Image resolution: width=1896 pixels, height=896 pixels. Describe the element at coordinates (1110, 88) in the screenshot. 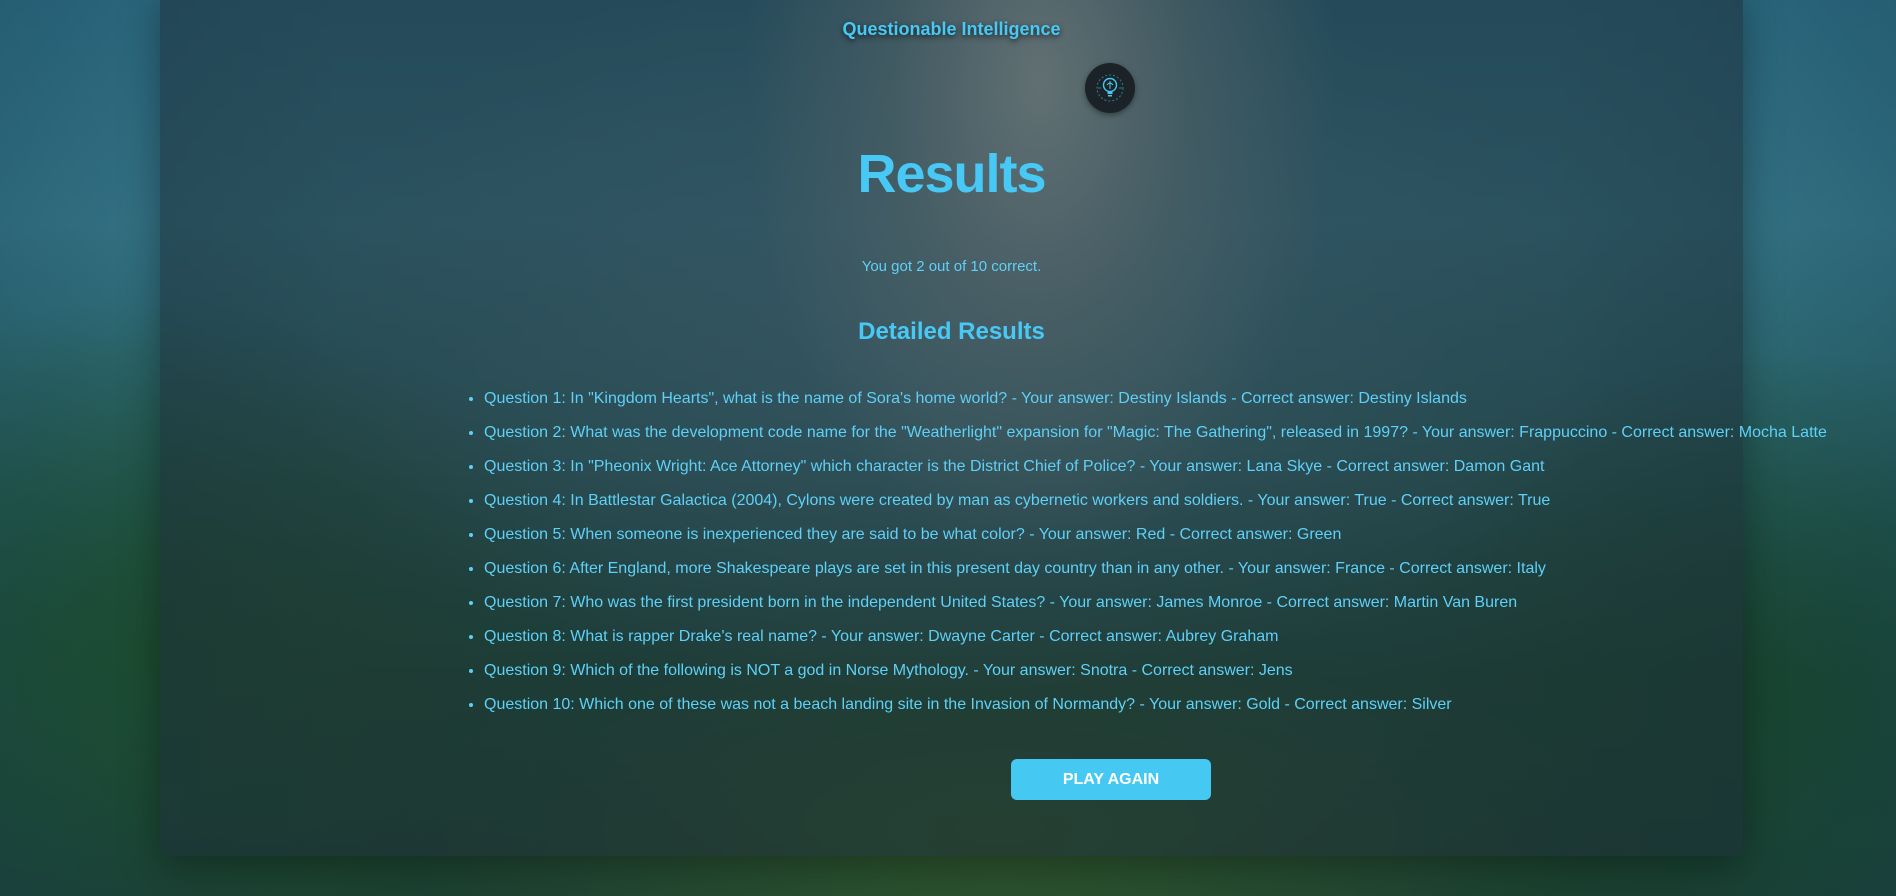

I see `lightbulb-brain-icon` at that location.